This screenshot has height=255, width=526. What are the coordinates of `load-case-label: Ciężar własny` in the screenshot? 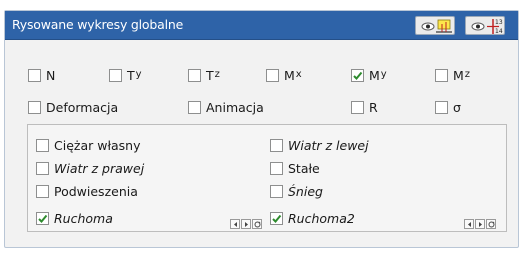 It's located at (97, 145).